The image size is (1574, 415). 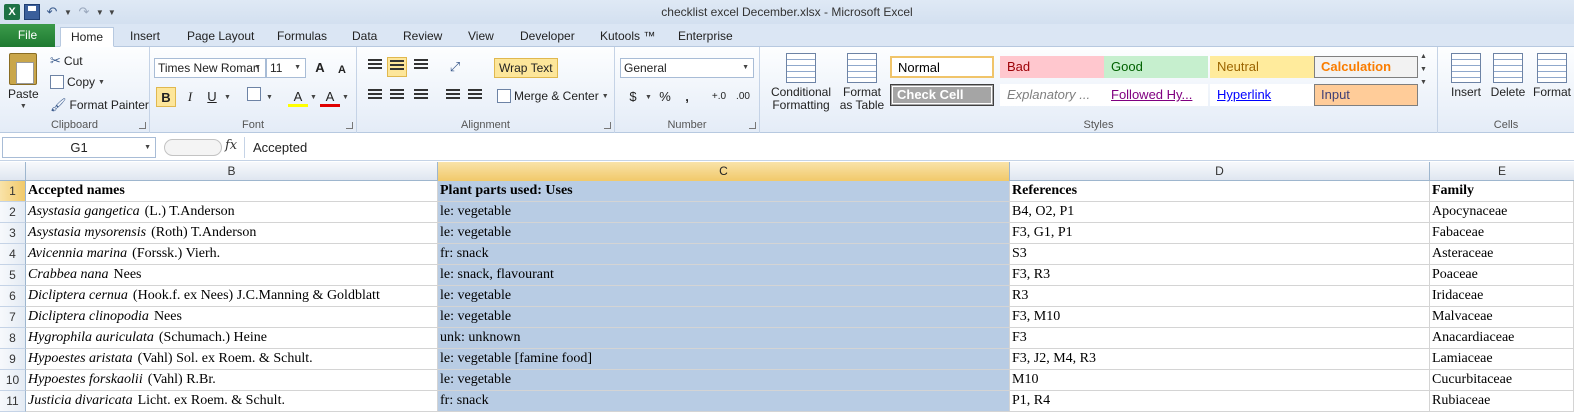 I want to click on cell-e: Cucurbitaceae, so click(x=1502, y=380).